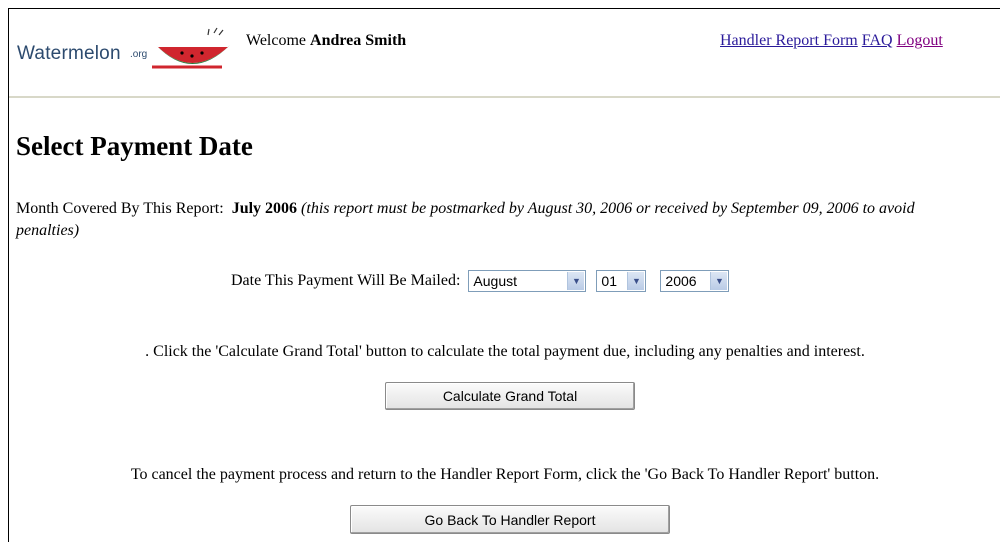 The image size is (1000, 542). What do you see at coordinates (264, 208) in the screenshot?
I see `month-value: July 2006` at bounding box center [264, 208].